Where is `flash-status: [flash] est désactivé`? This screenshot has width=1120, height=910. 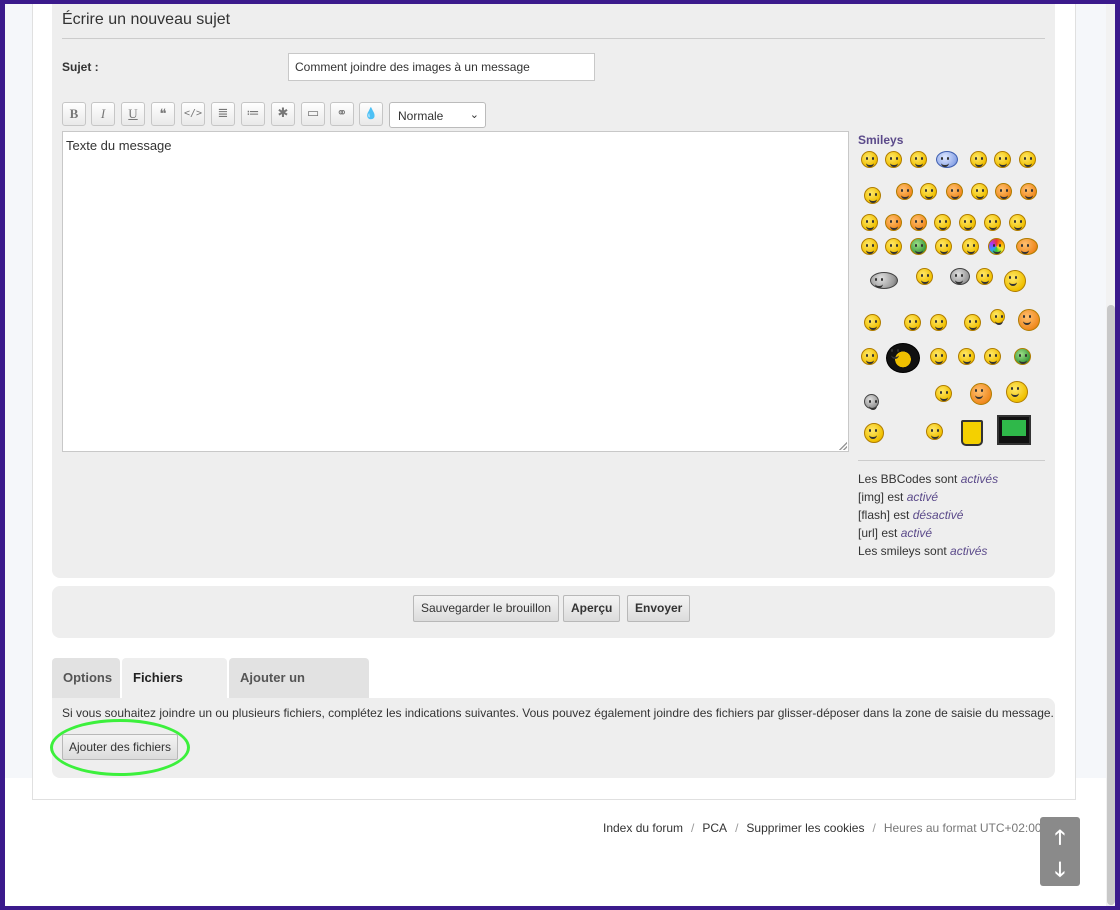
flash-status: [flash] est désactivé is located at coordinates (910, 515).